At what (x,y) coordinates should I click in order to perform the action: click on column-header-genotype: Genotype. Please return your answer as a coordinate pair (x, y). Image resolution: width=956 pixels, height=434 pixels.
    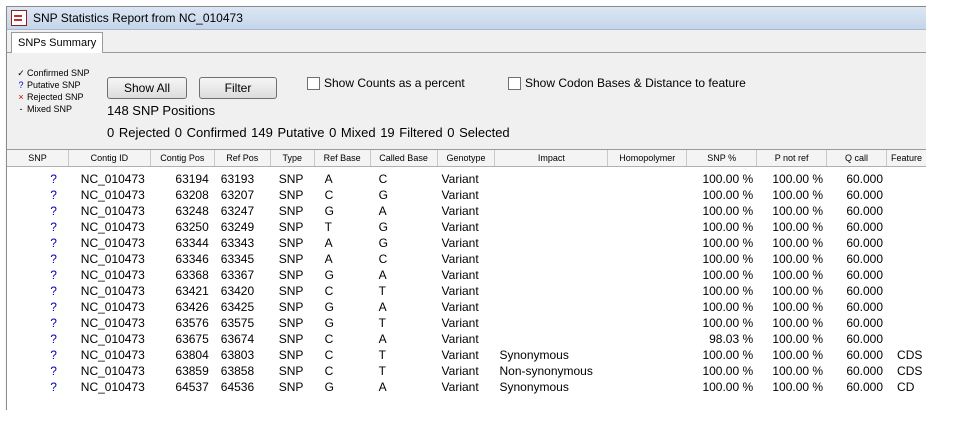
    Looking at the image, I should click on (467, 158).